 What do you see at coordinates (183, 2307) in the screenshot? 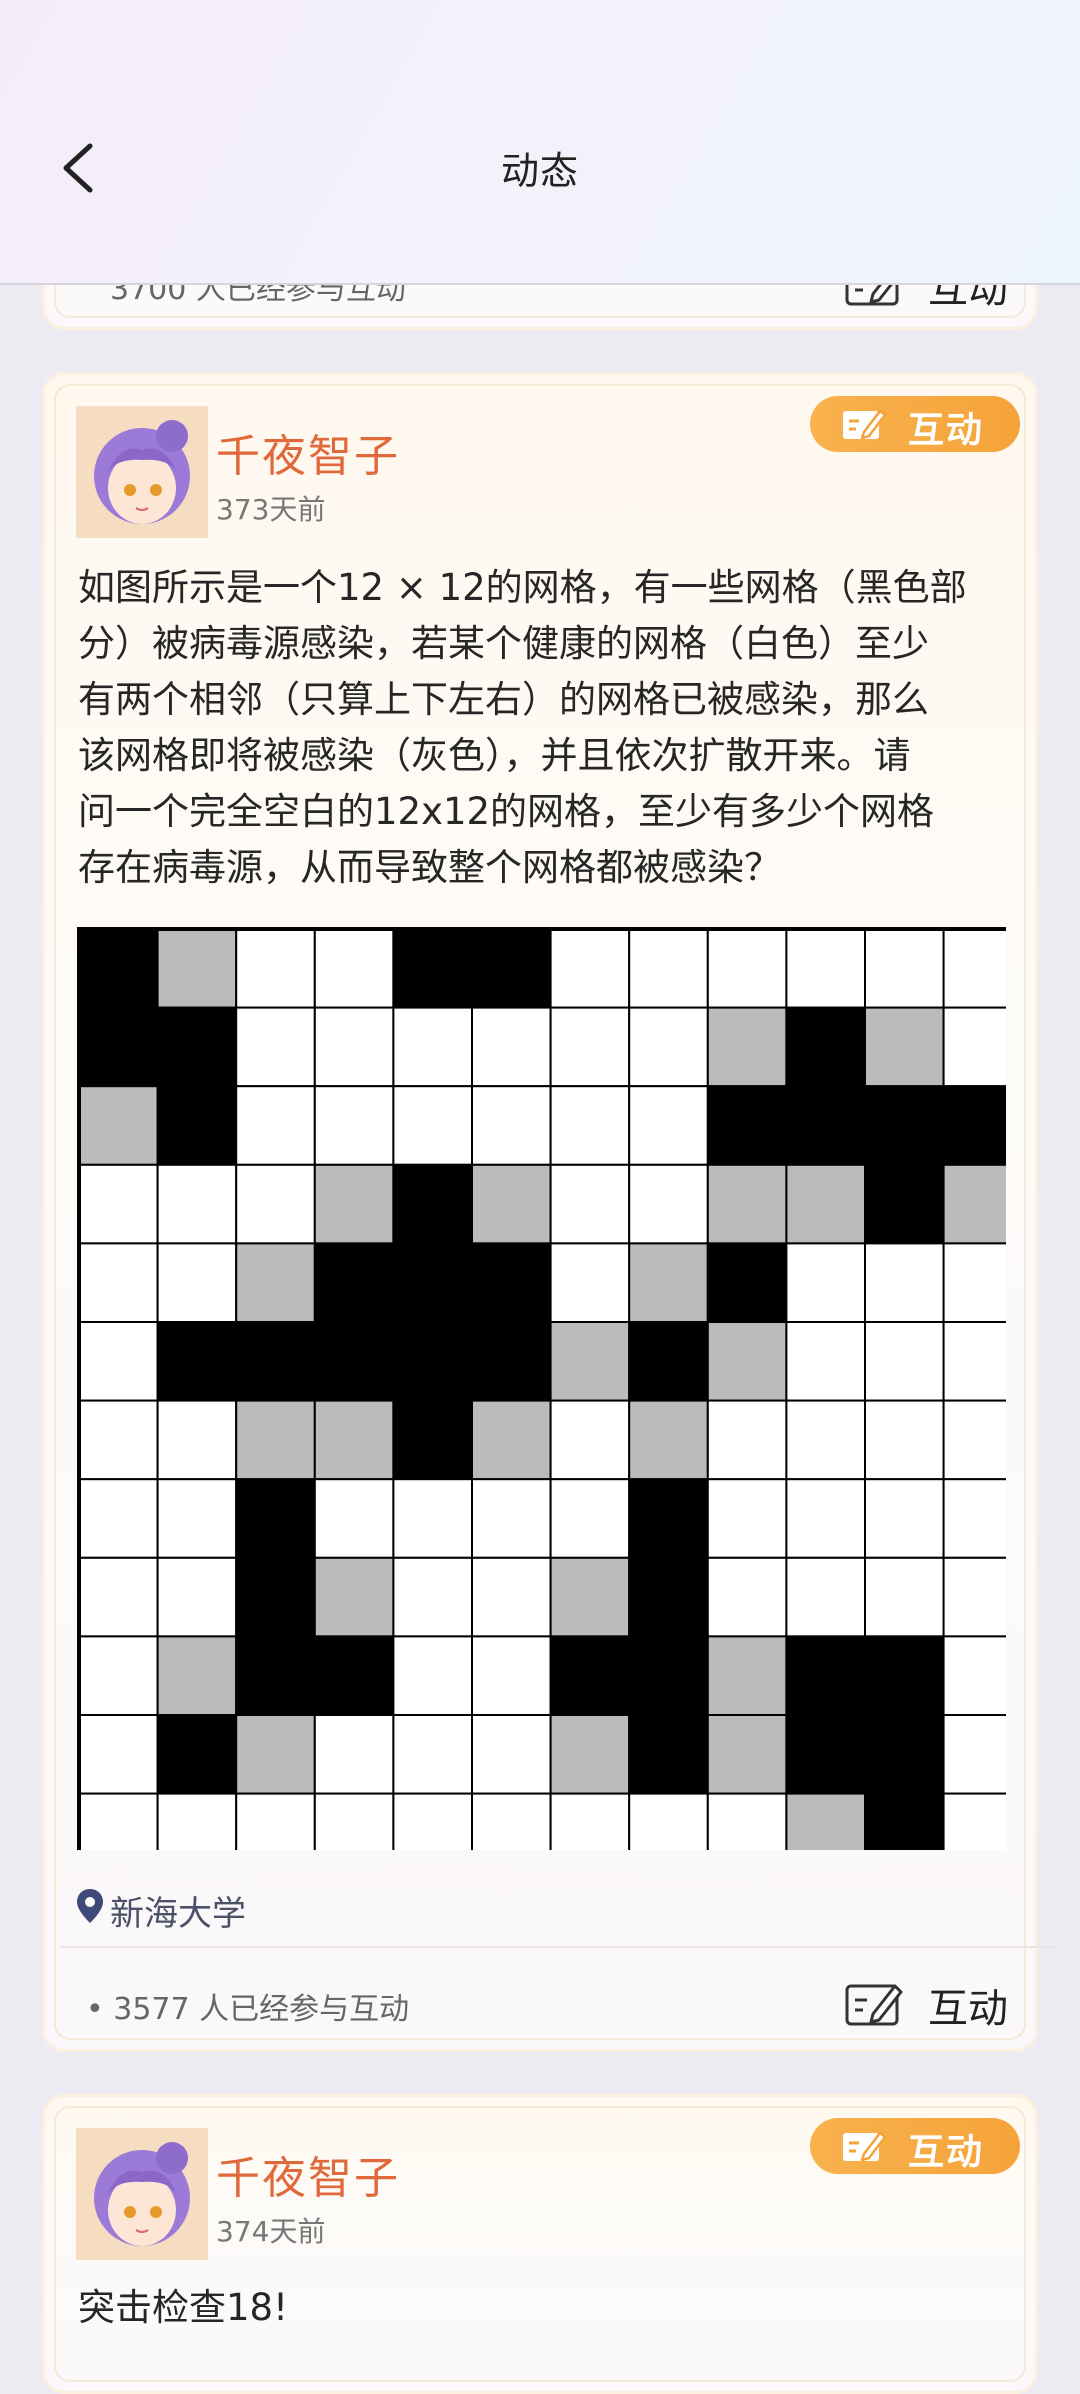
I see `post-text-line: 突击检查18!` at bounding box center [183, 2307].